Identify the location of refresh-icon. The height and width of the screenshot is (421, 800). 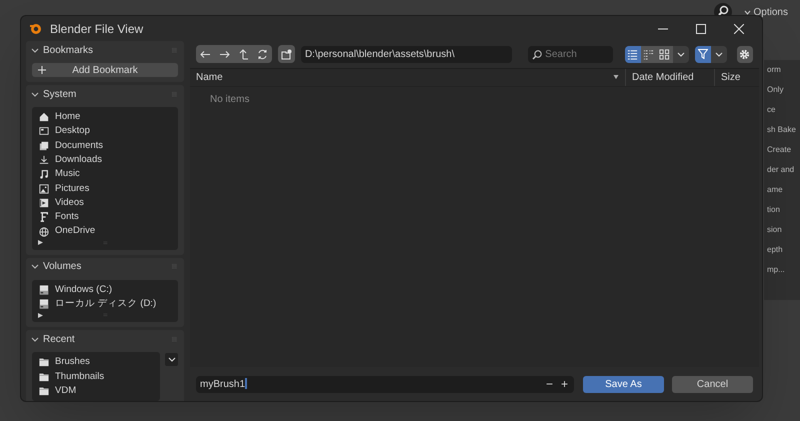
(262, 54).